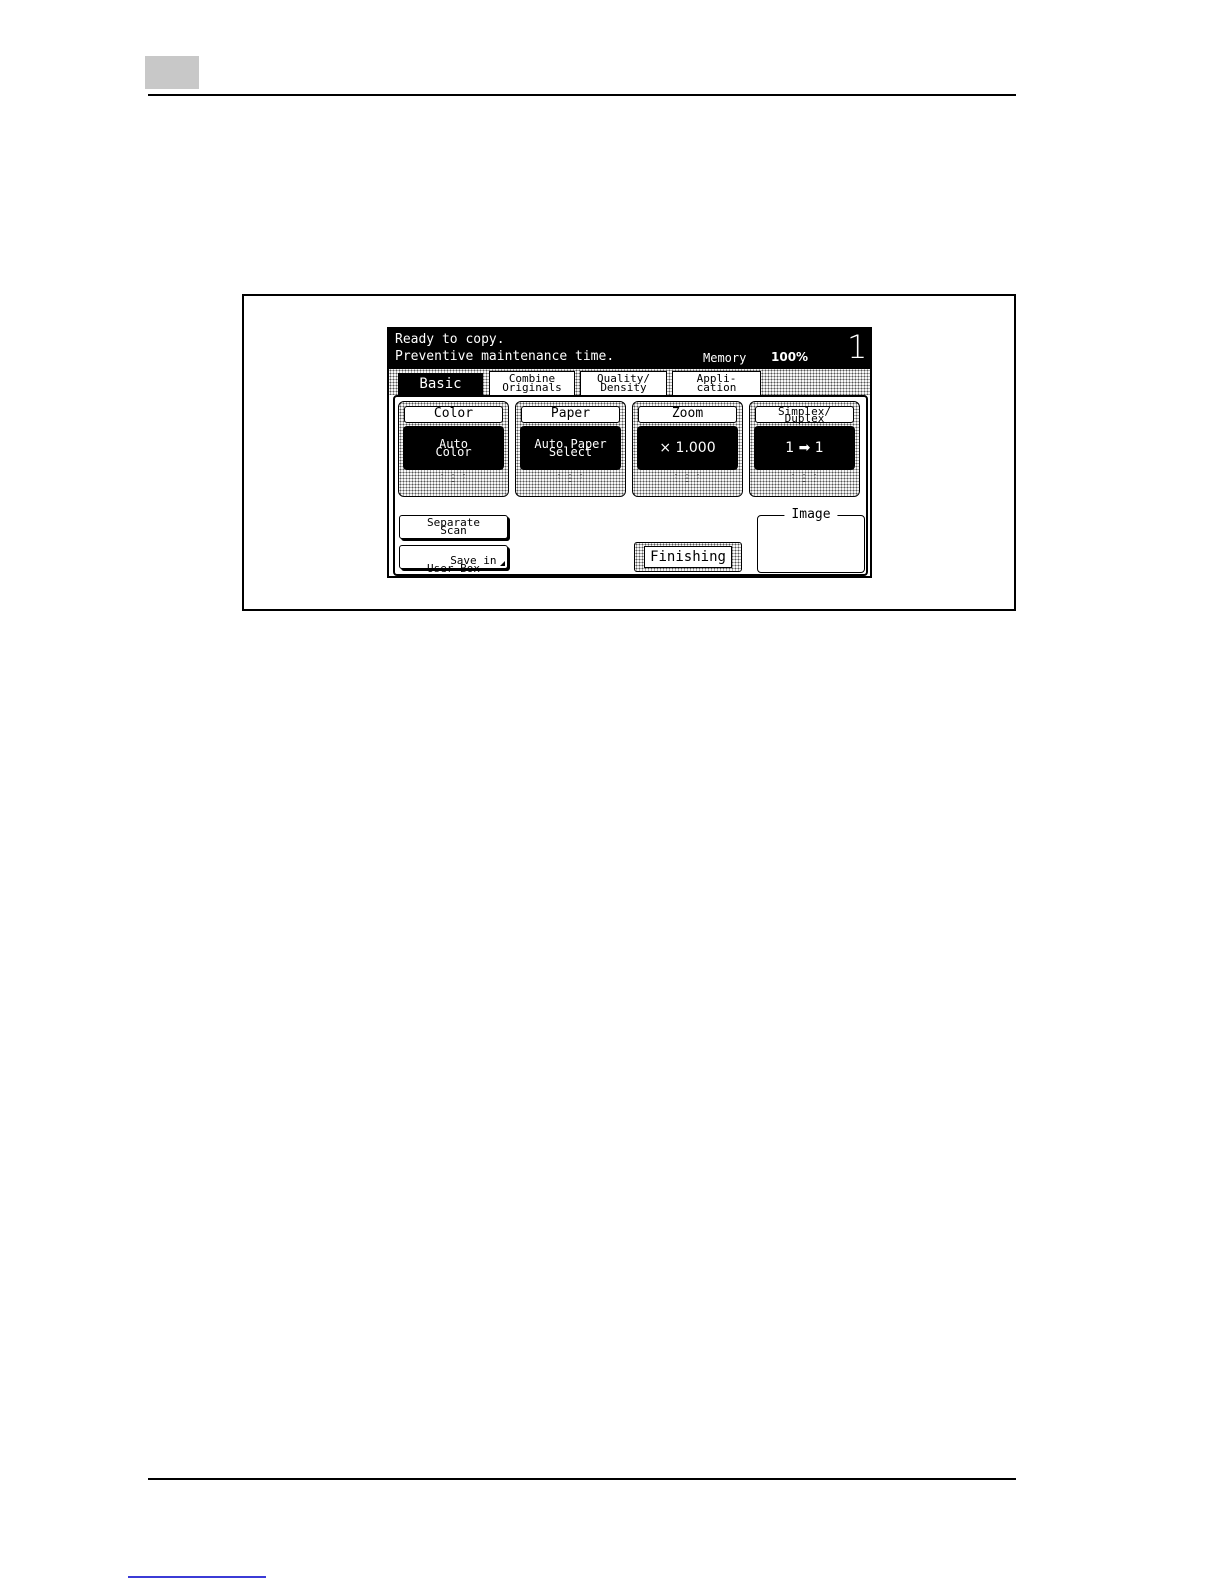 Image resolution: width=1224 pixels, height=1584 pixels. What do you see at coordinates (582, 1479) in the screenshot?
I see `footer-rule` at bounding box center [582, 1479].